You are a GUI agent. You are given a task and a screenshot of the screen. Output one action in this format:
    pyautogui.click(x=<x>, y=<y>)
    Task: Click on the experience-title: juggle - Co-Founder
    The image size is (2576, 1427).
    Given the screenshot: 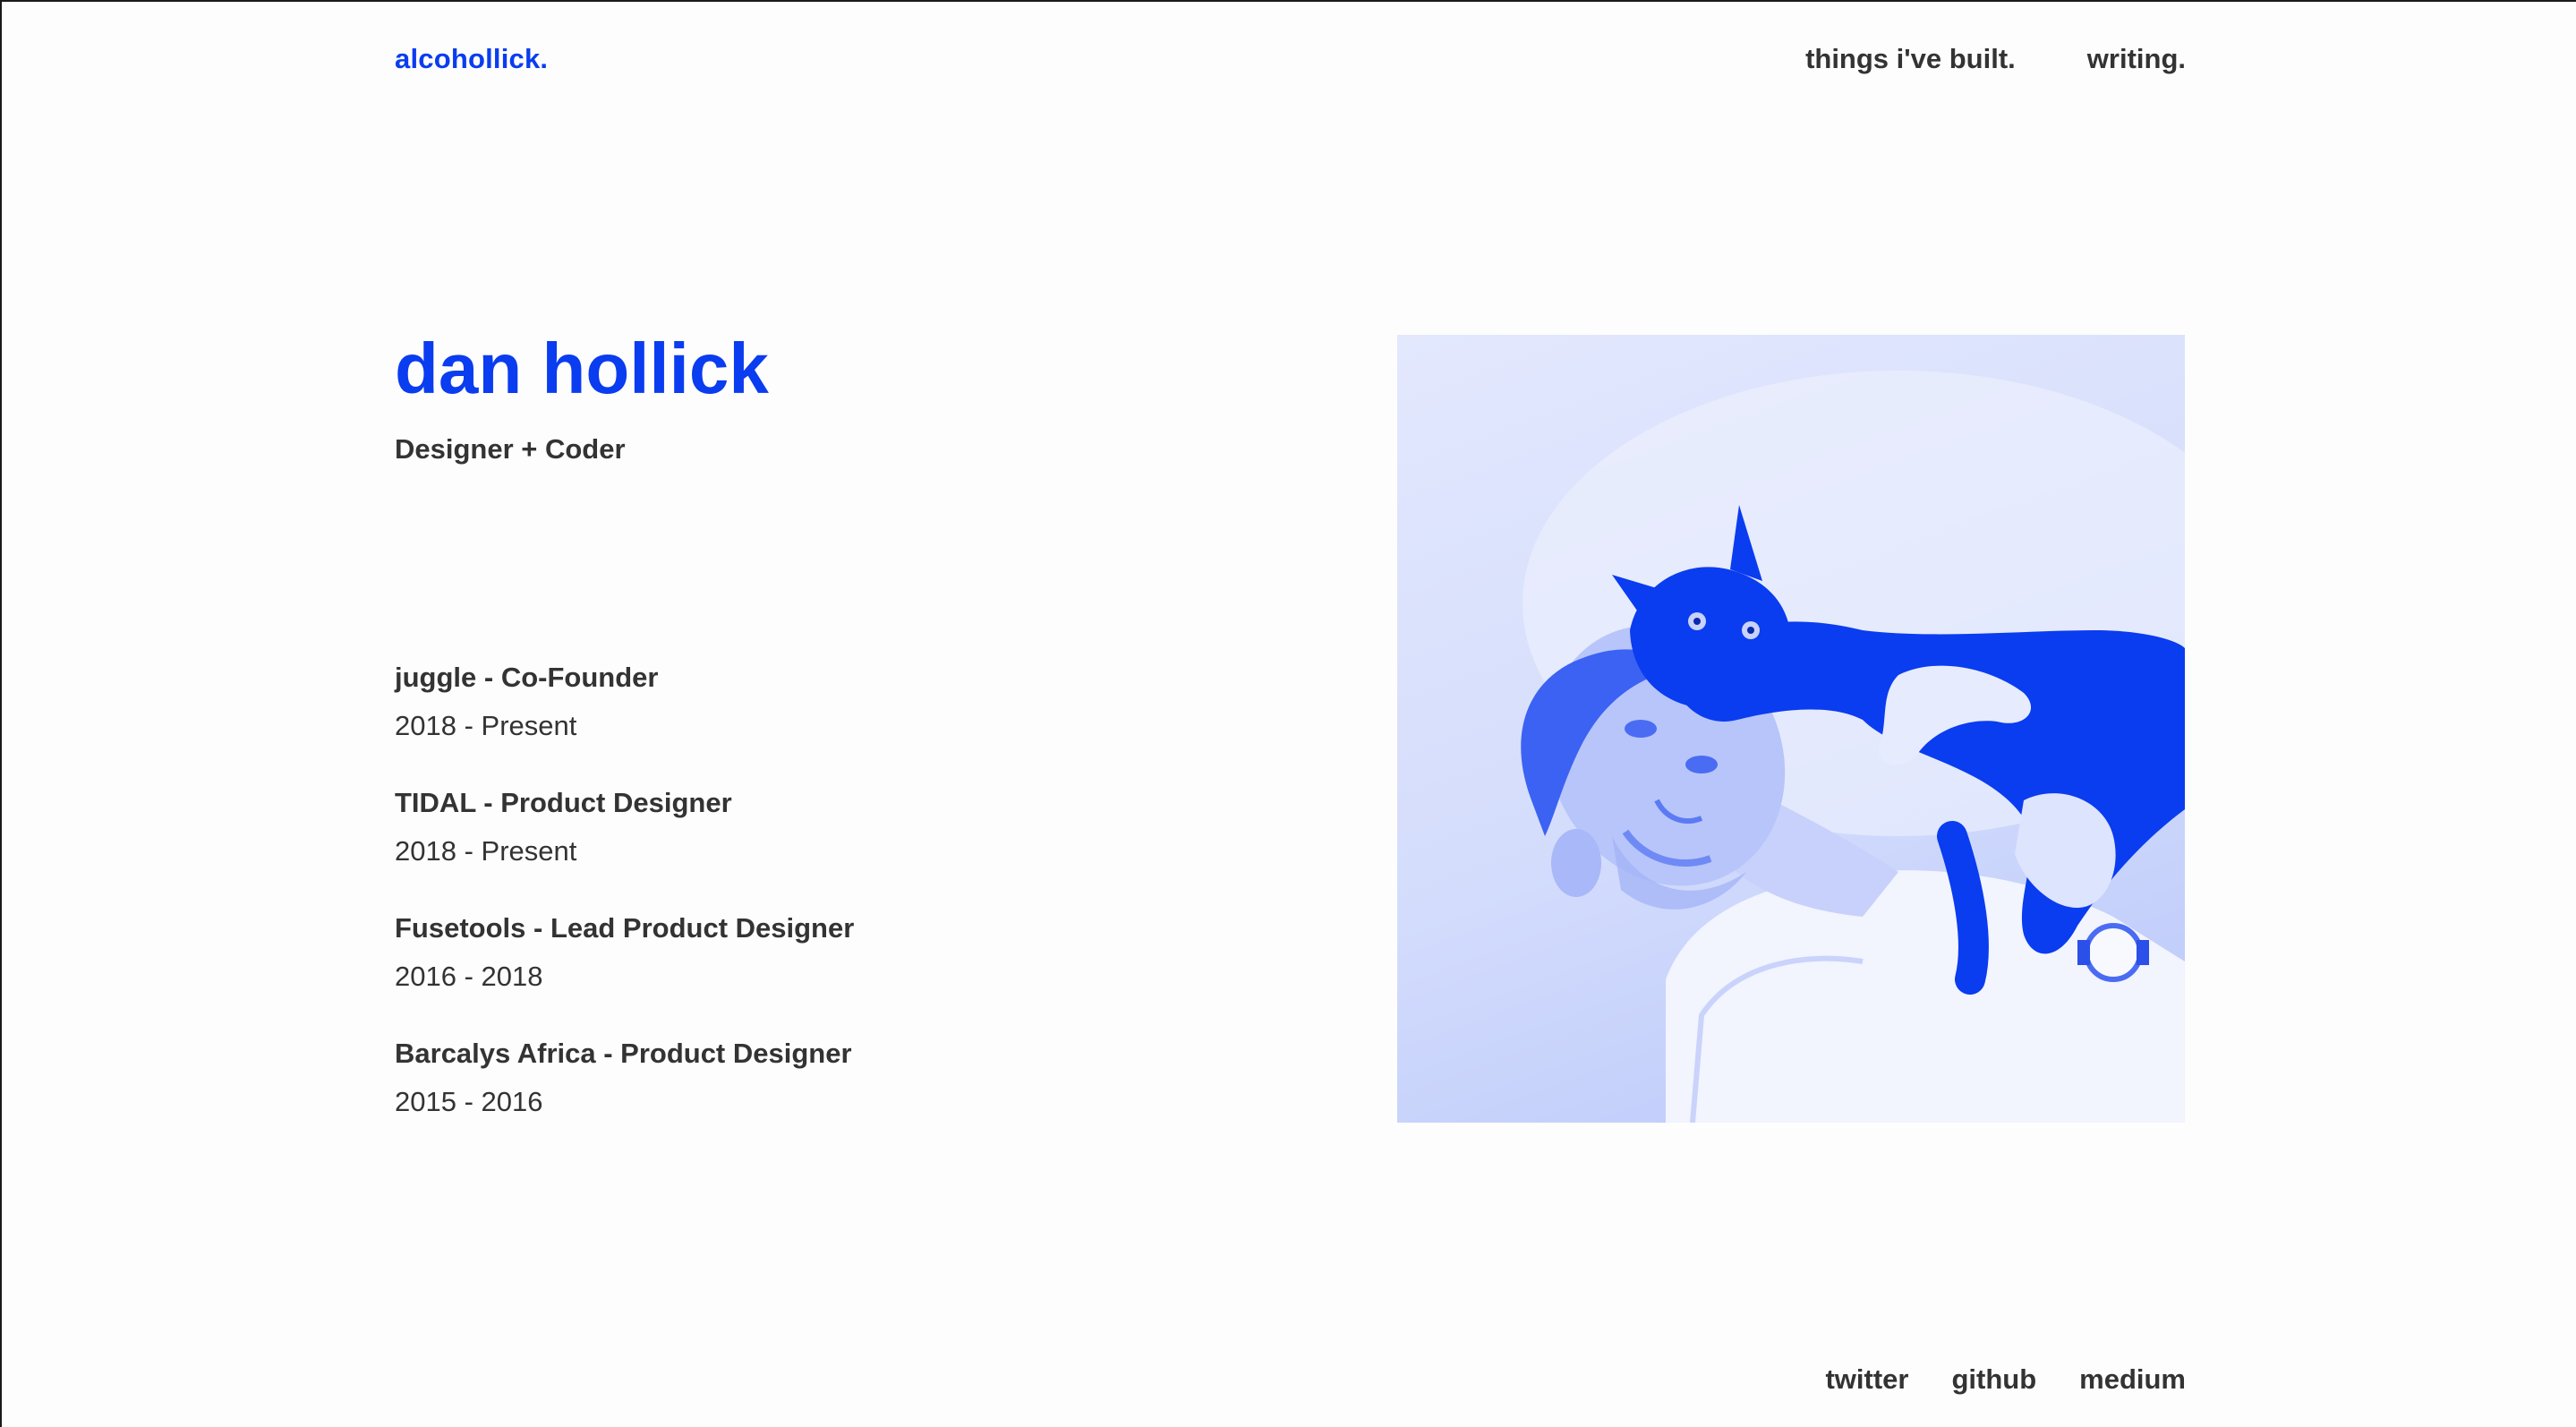 What is the action you would take?
    pyautogui.click(x=527, y=678)
    